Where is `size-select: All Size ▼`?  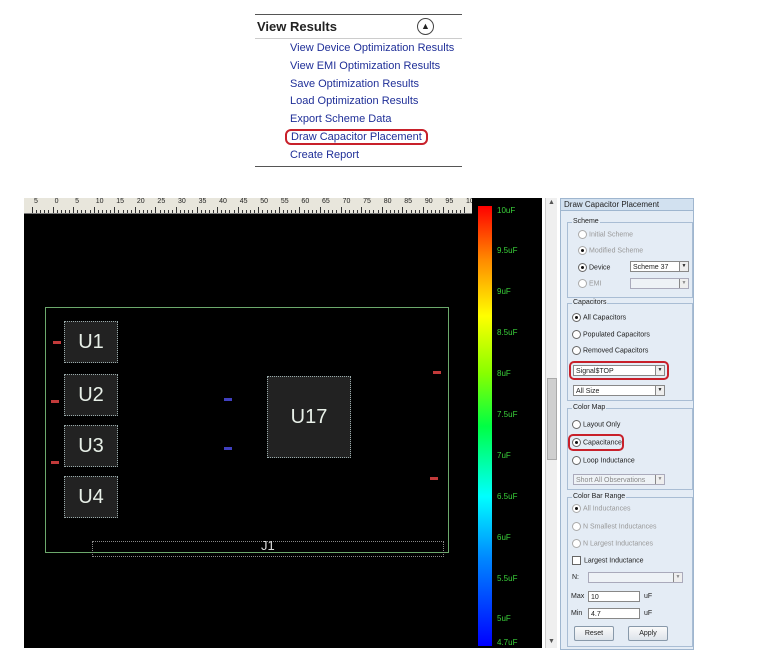 size-select: All Size ▼ is located at coordinates (619, 390).